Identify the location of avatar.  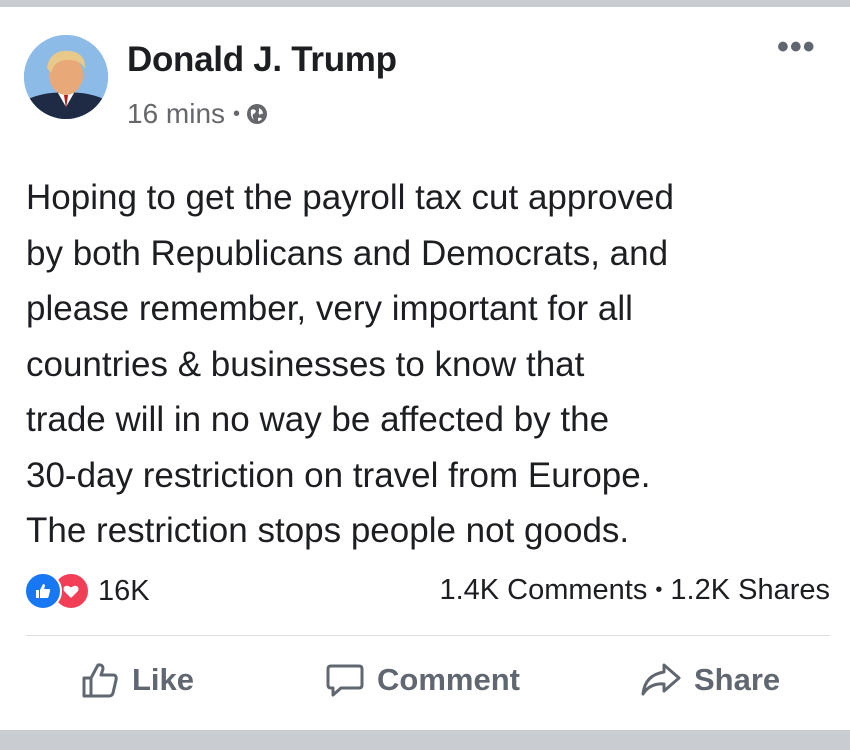
(66, 77).